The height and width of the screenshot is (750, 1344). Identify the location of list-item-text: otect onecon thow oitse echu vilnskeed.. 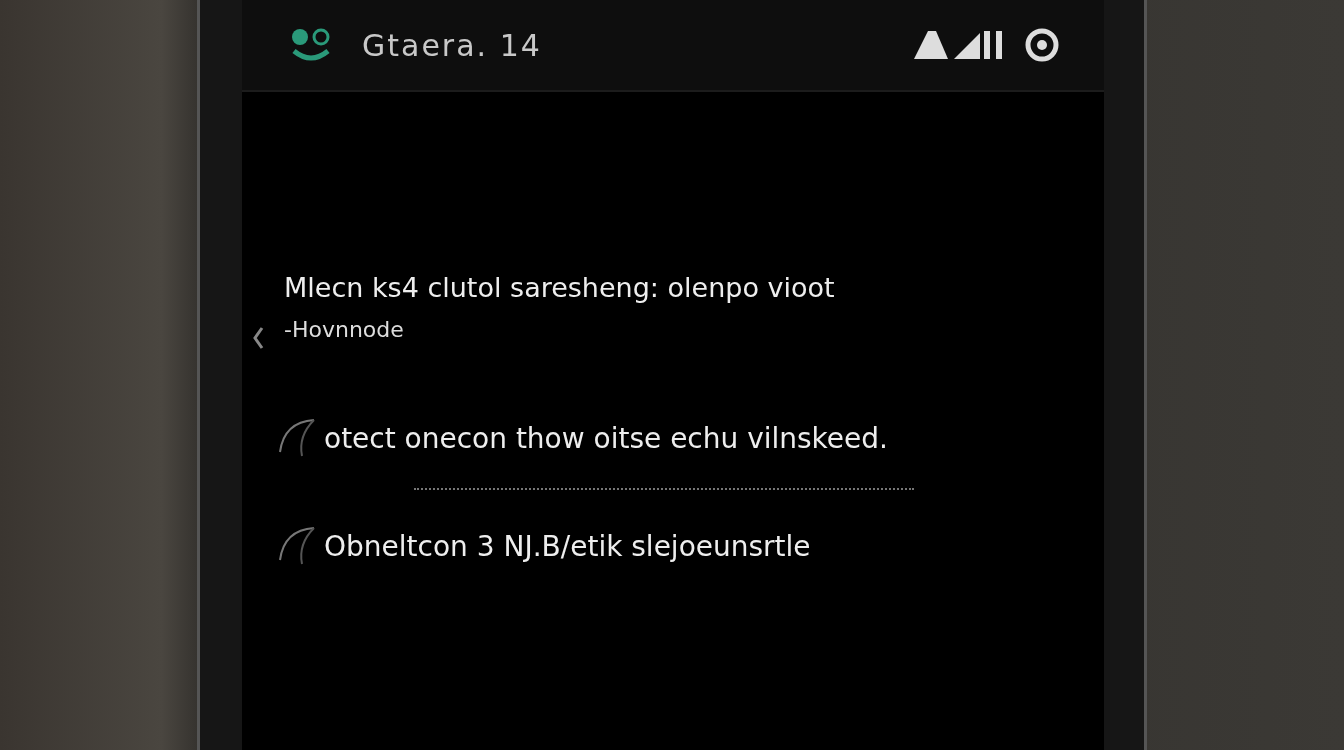
(606, 438).